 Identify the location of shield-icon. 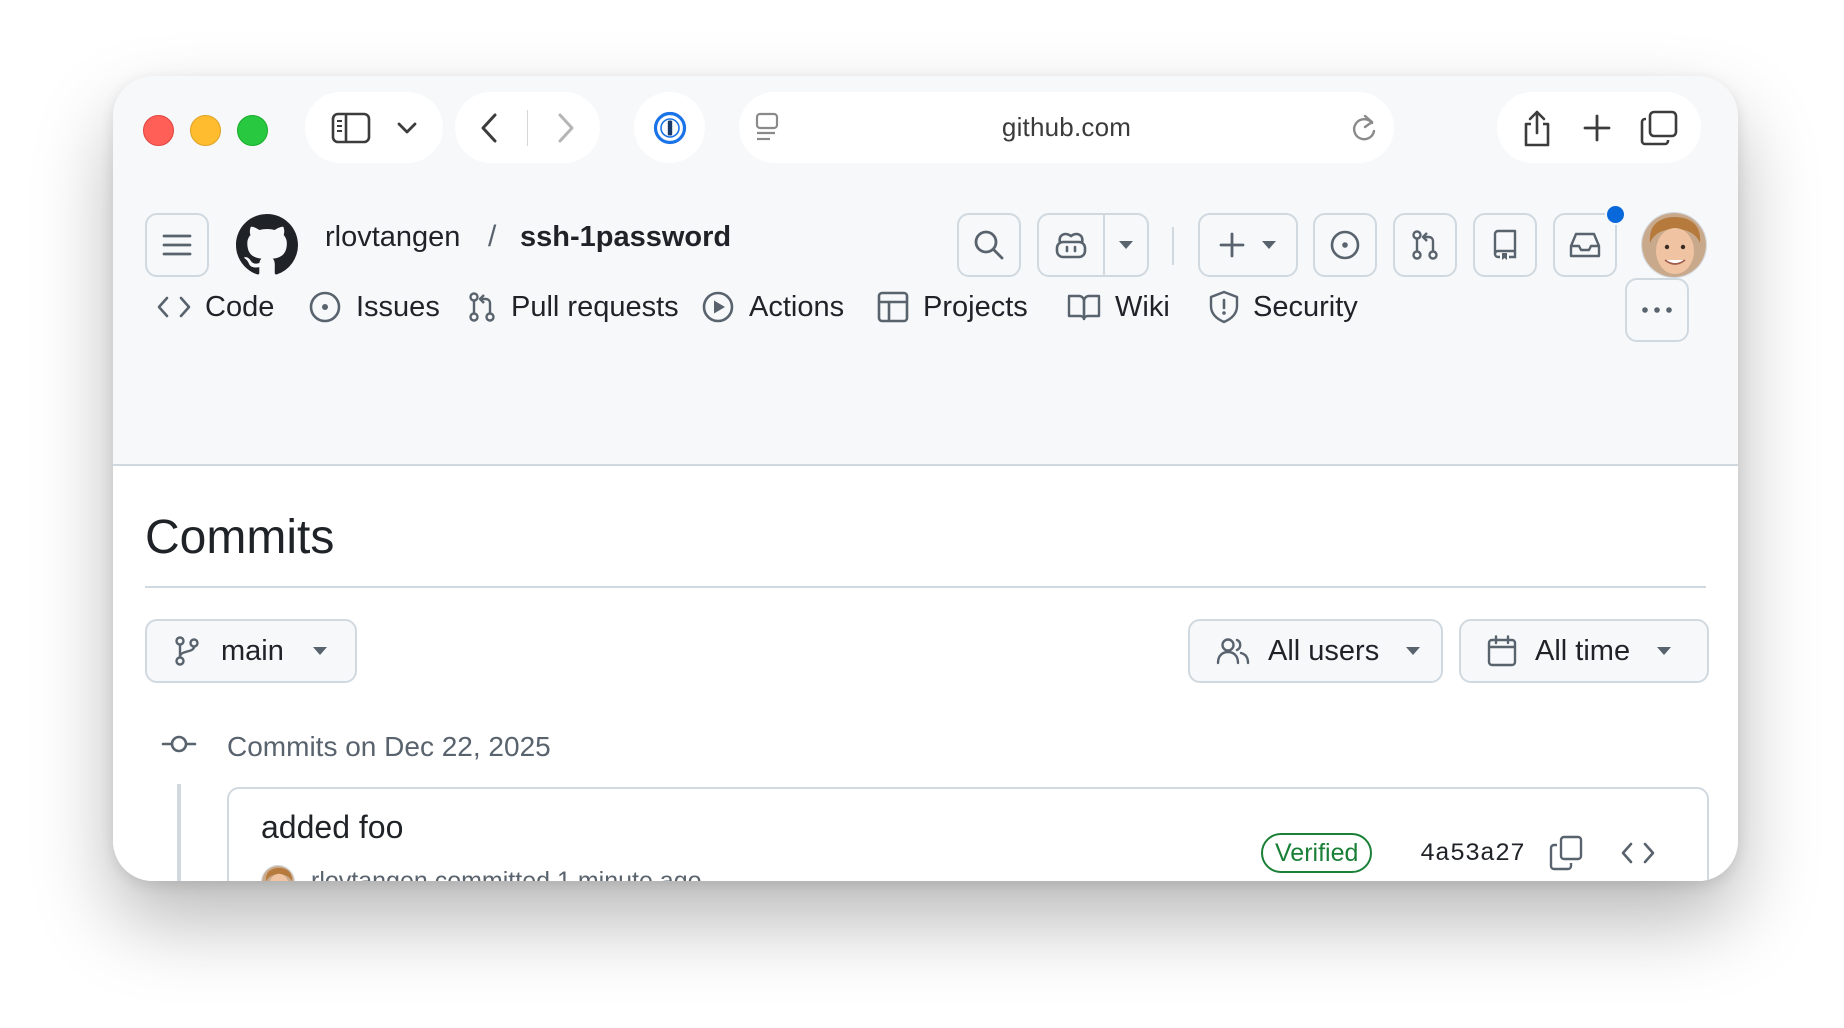
(1224, 307).